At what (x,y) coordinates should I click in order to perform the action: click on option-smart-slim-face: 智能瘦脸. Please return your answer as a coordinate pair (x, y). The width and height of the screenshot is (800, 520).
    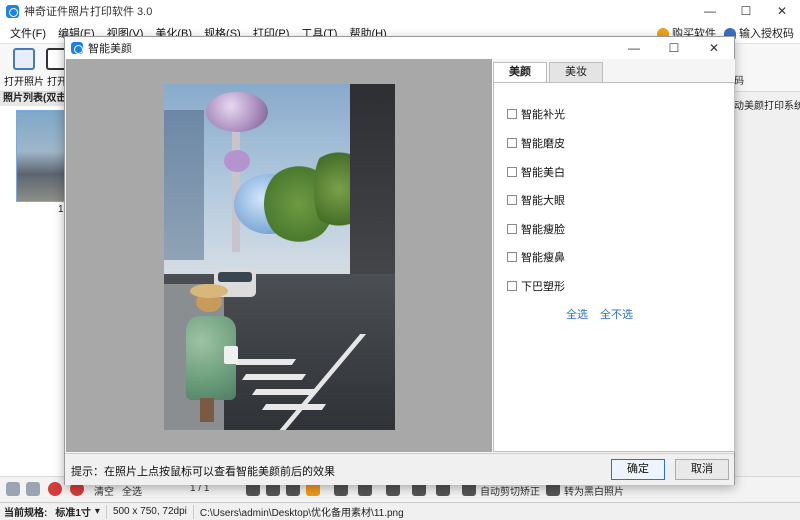
    Looking at the image, I should click on (536, 229).